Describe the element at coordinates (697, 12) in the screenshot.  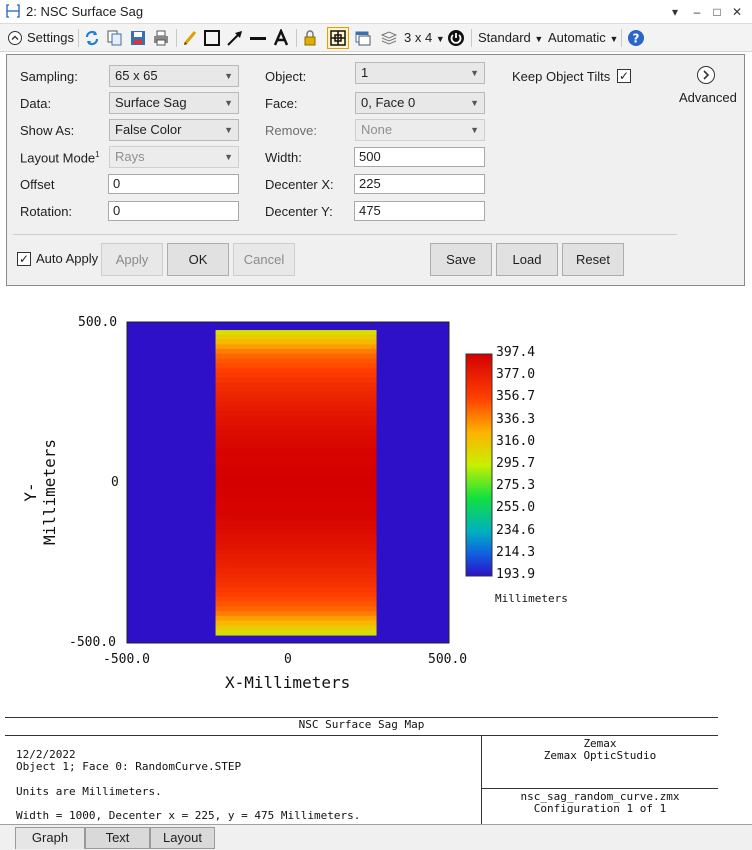
I see `minimize-button: –` at that location.